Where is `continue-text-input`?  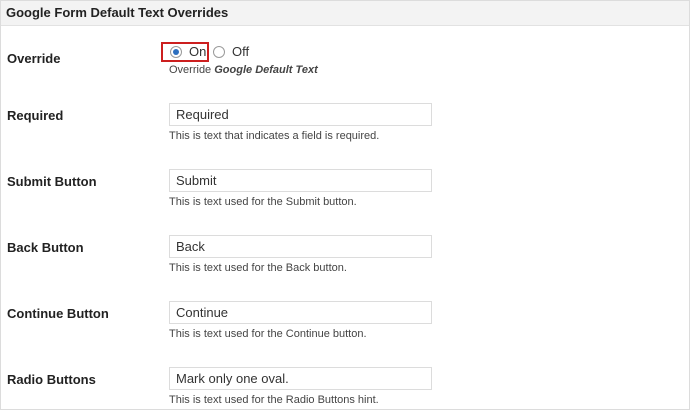
continue-text-input is located at coordinates (300, 312).